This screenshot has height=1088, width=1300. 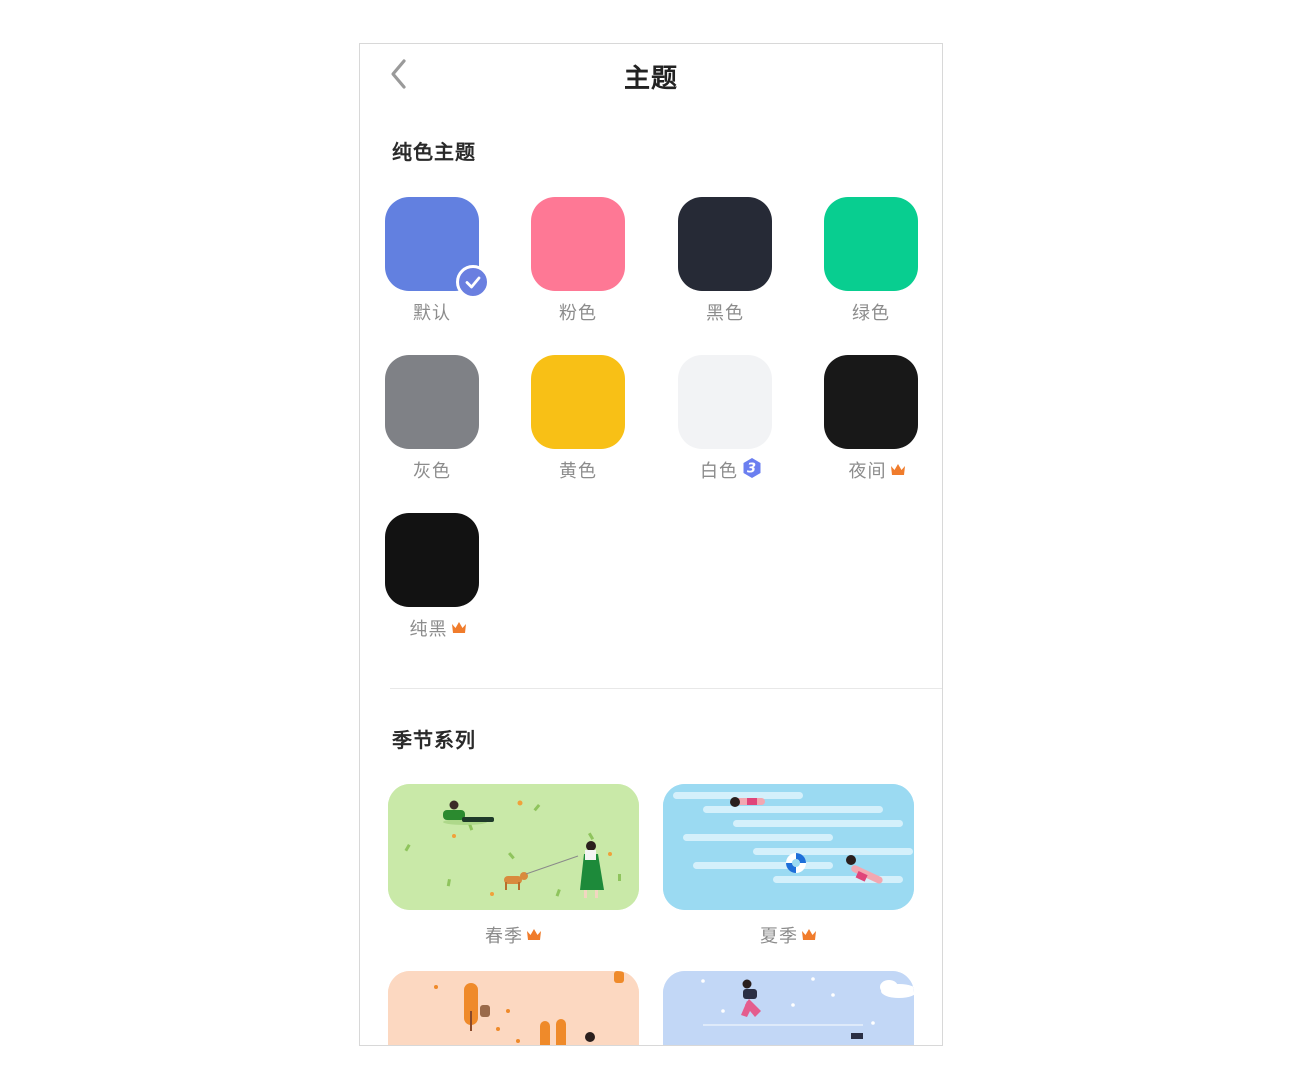 I want to click on selected-check-icon, so click(x=473, y=282).